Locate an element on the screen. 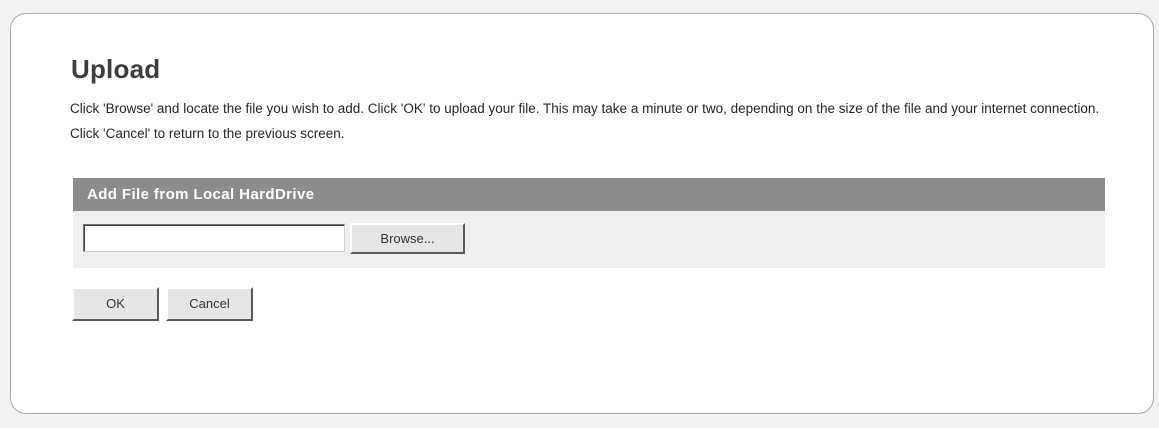 The width and height of the screenshot is (1159, 428). section-header: Add File from Local HardDrive is located at coordinates (589, 194).